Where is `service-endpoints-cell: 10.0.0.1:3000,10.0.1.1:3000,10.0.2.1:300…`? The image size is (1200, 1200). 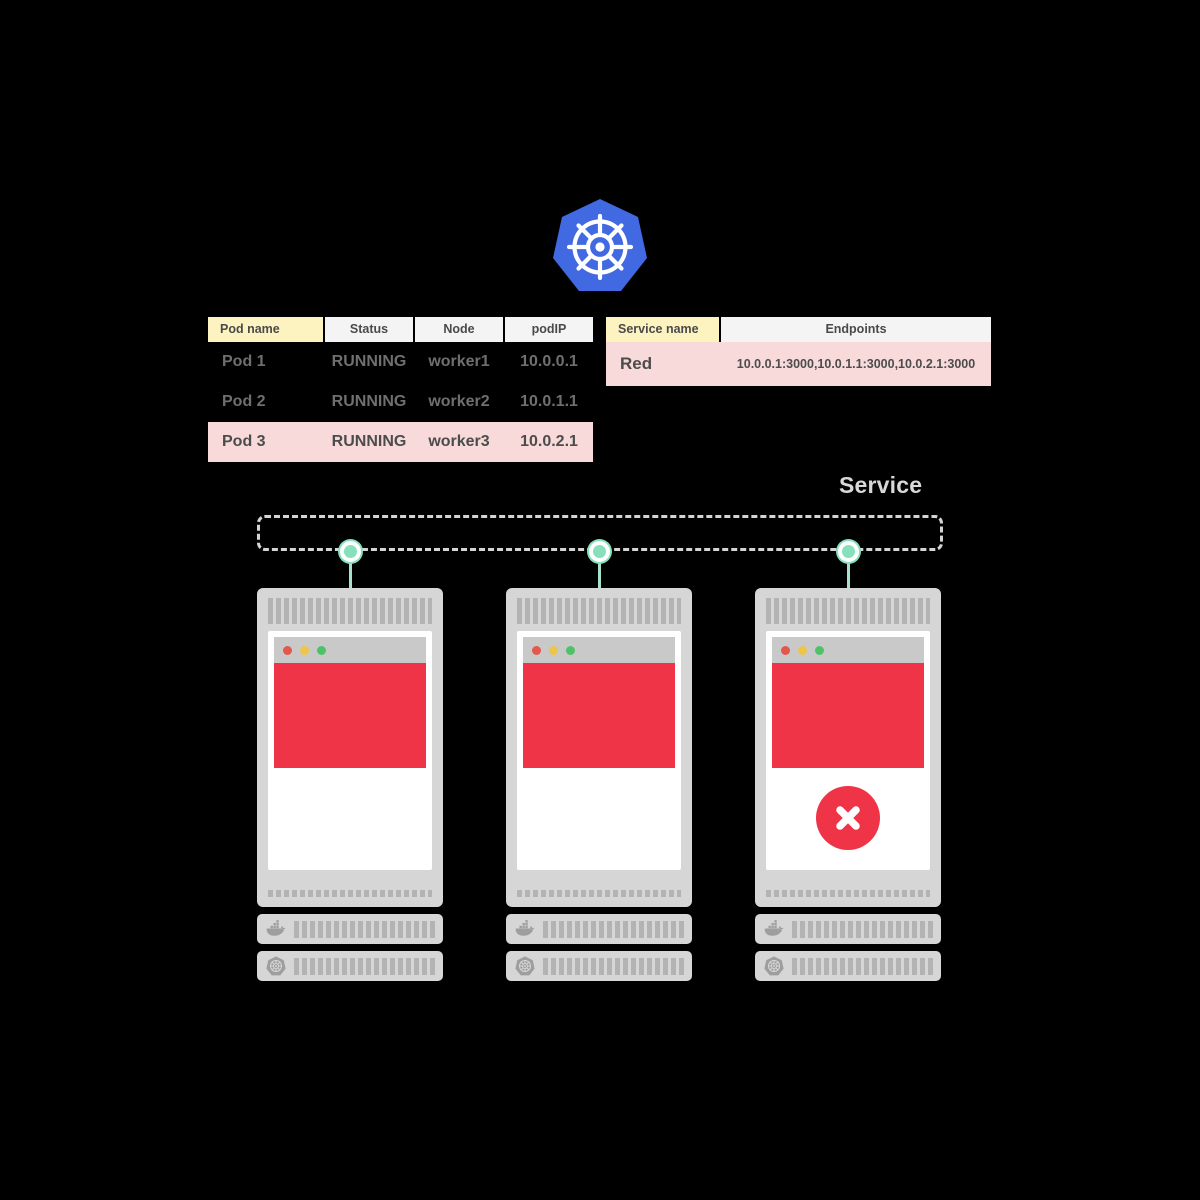
service-endpoints-cell: 10.0.0.1:3000,10.0.1.1:3000,10.0.2.1:300… is located at coordinates (856, 364).